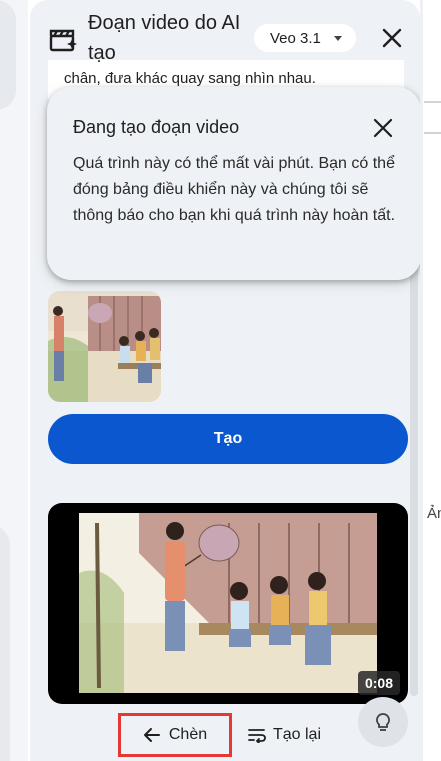  What do you see at coordinates (14, 380) in the screenshot?
I see `background-left` at bounding box center [14, 380].